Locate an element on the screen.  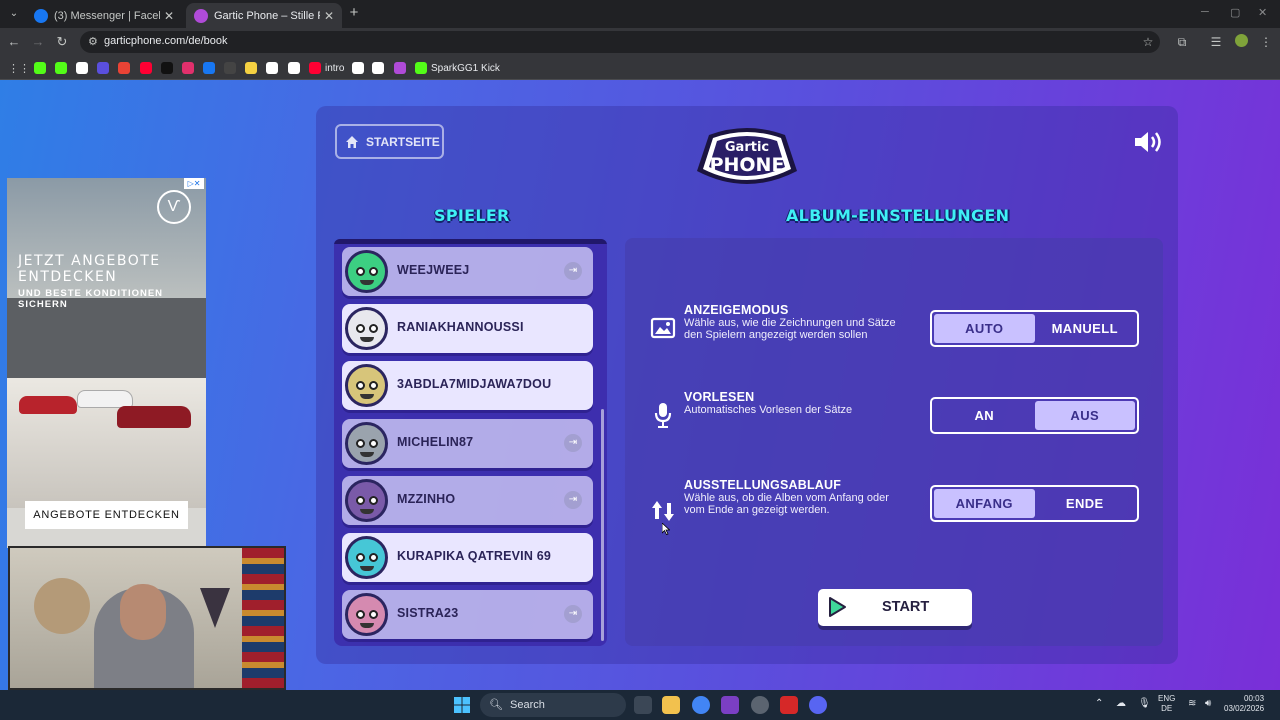
players-scrollbar is located at coordinates (602, 525).